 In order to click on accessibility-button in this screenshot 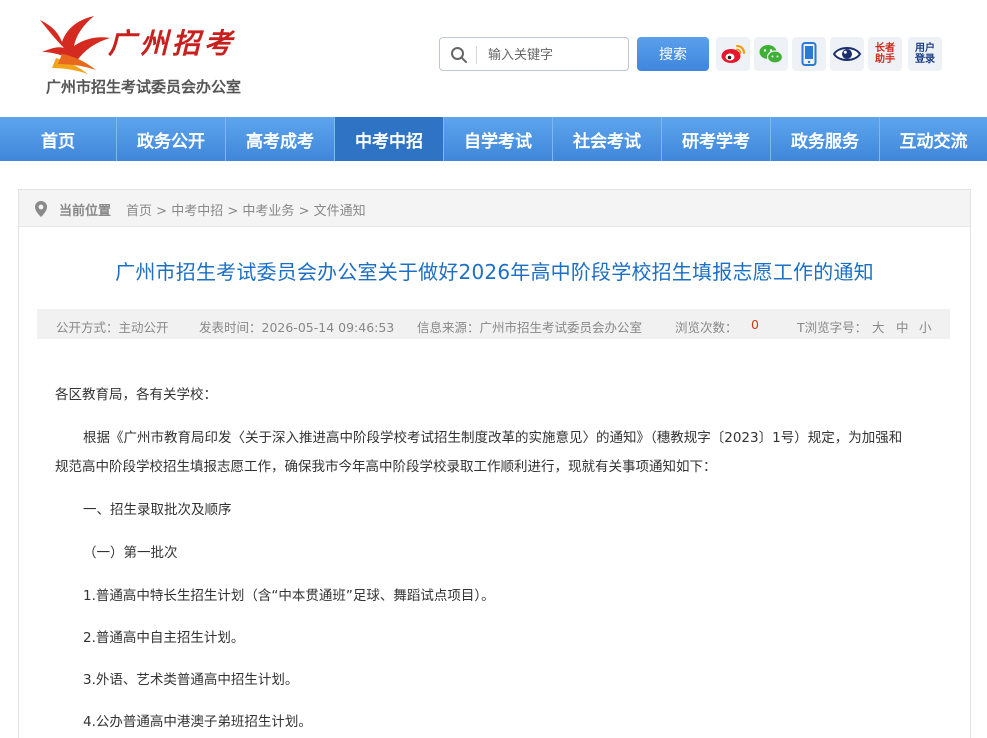, I will do `click(847, 54)`.